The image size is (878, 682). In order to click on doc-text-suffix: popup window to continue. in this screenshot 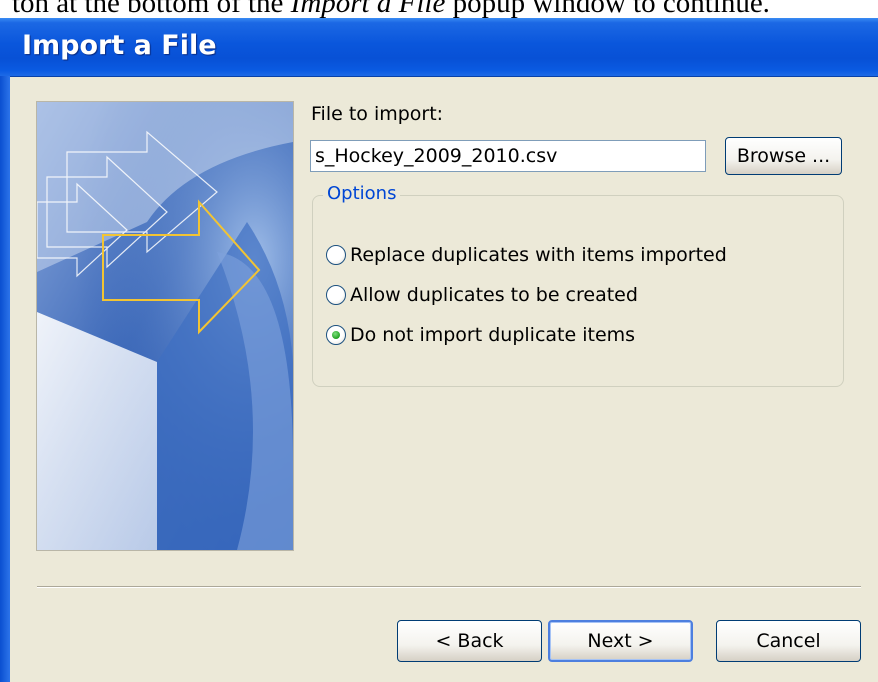, I will do `click(607, 9)`.